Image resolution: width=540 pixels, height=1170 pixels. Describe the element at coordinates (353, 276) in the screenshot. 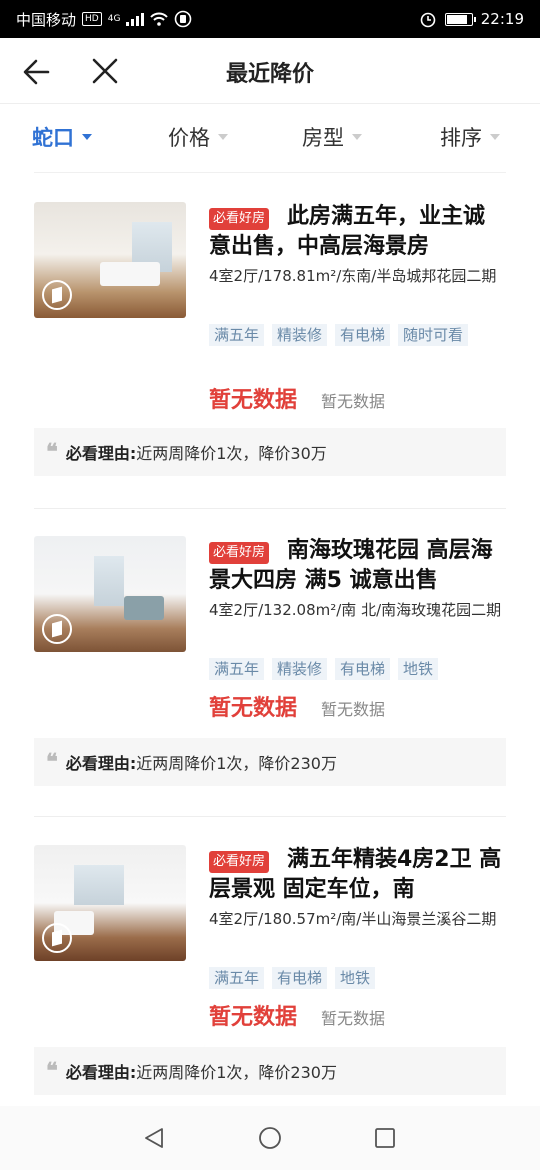

I see `listing-info: 4室2厅/178.81m²/东南/半岛城邦花园二期` at that location.